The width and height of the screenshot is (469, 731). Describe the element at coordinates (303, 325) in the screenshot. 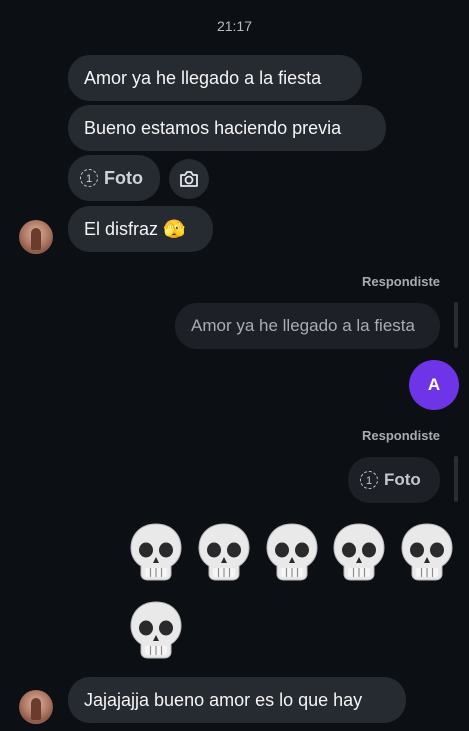

I see `reply-quote-text: Amor ya he llegado a la fiesta` at that location.